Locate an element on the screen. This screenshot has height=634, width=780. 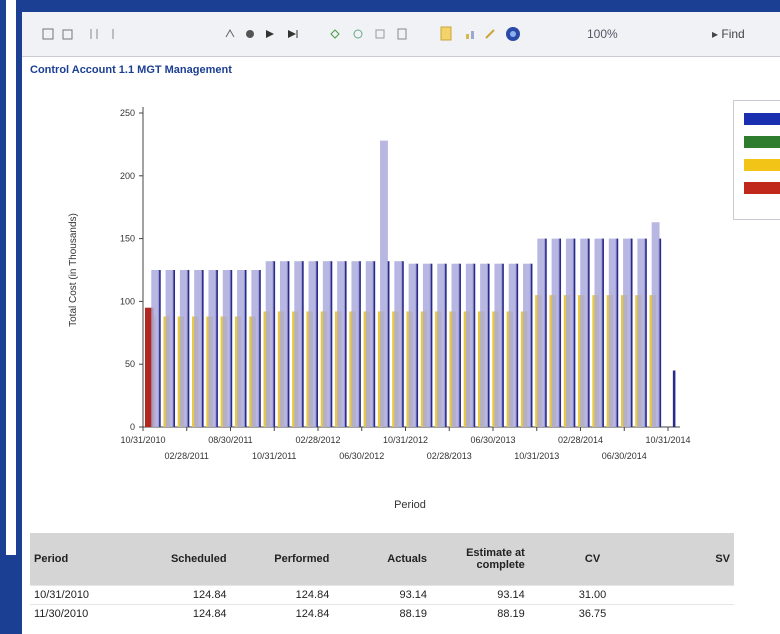
col-scheduled: Scheduled is located at coordinates (179, 559).